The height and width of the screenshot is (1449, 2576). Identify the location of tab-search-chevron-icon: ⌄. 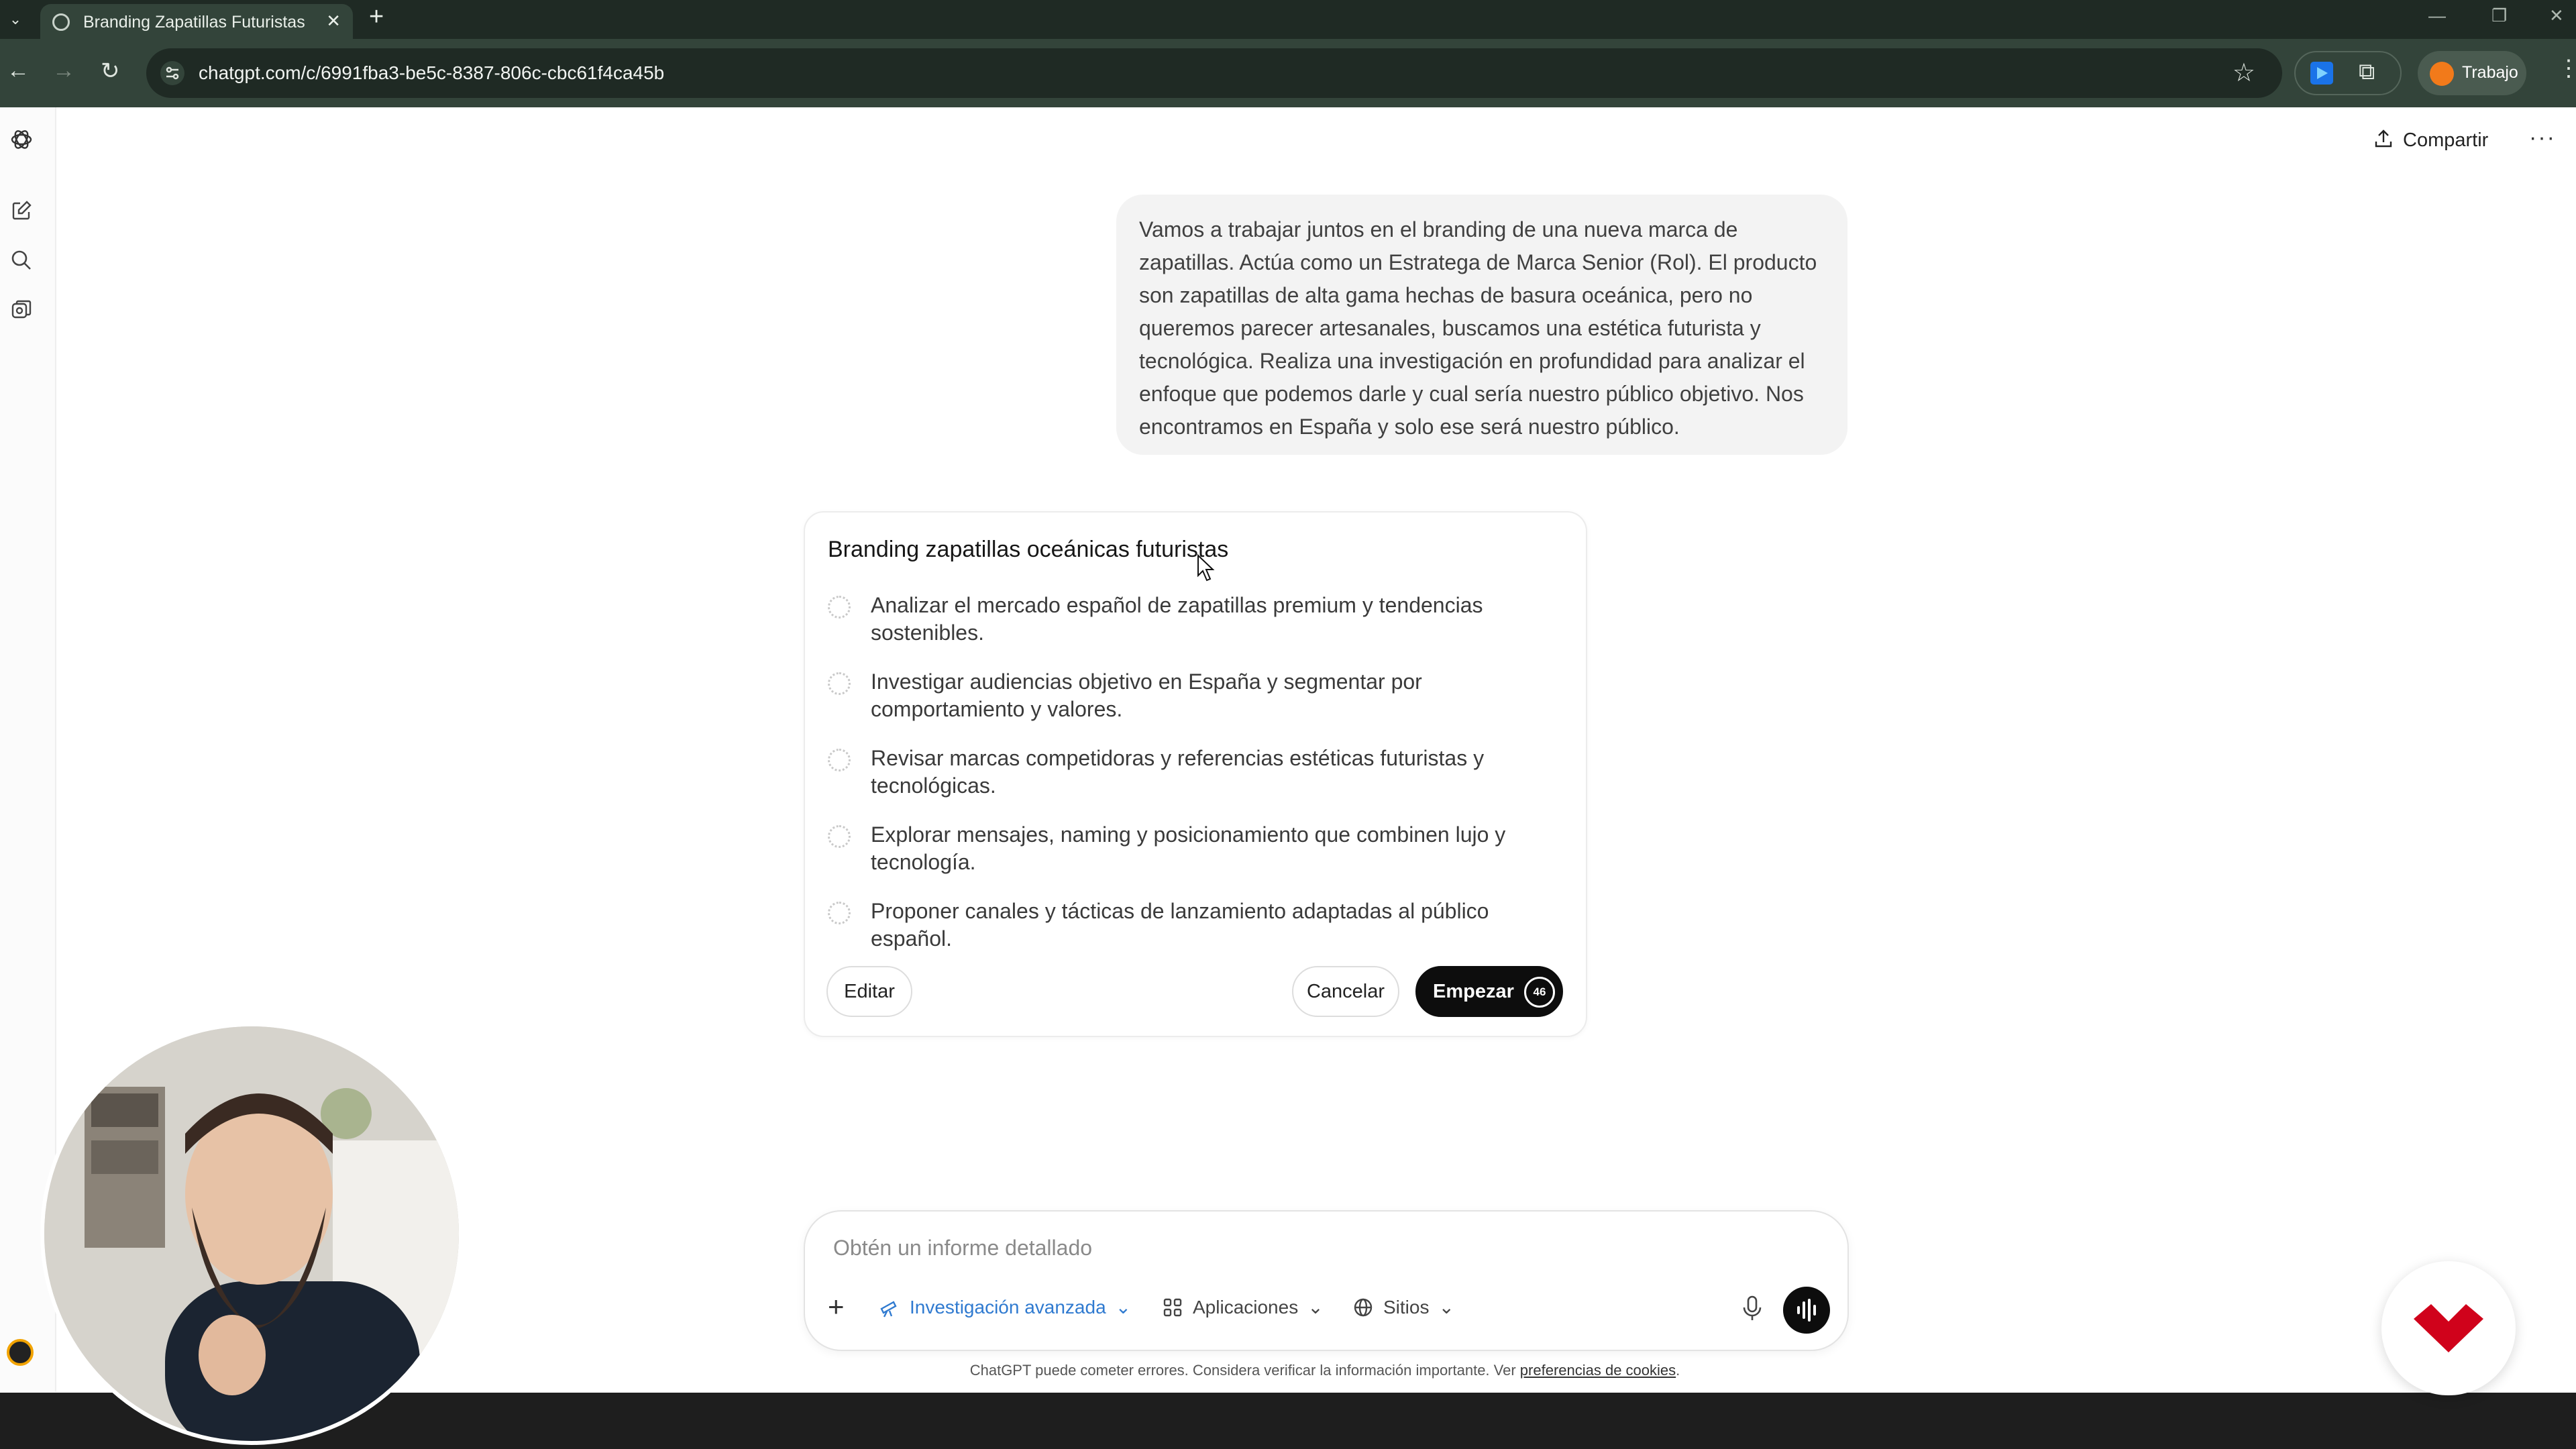
(15, 19).